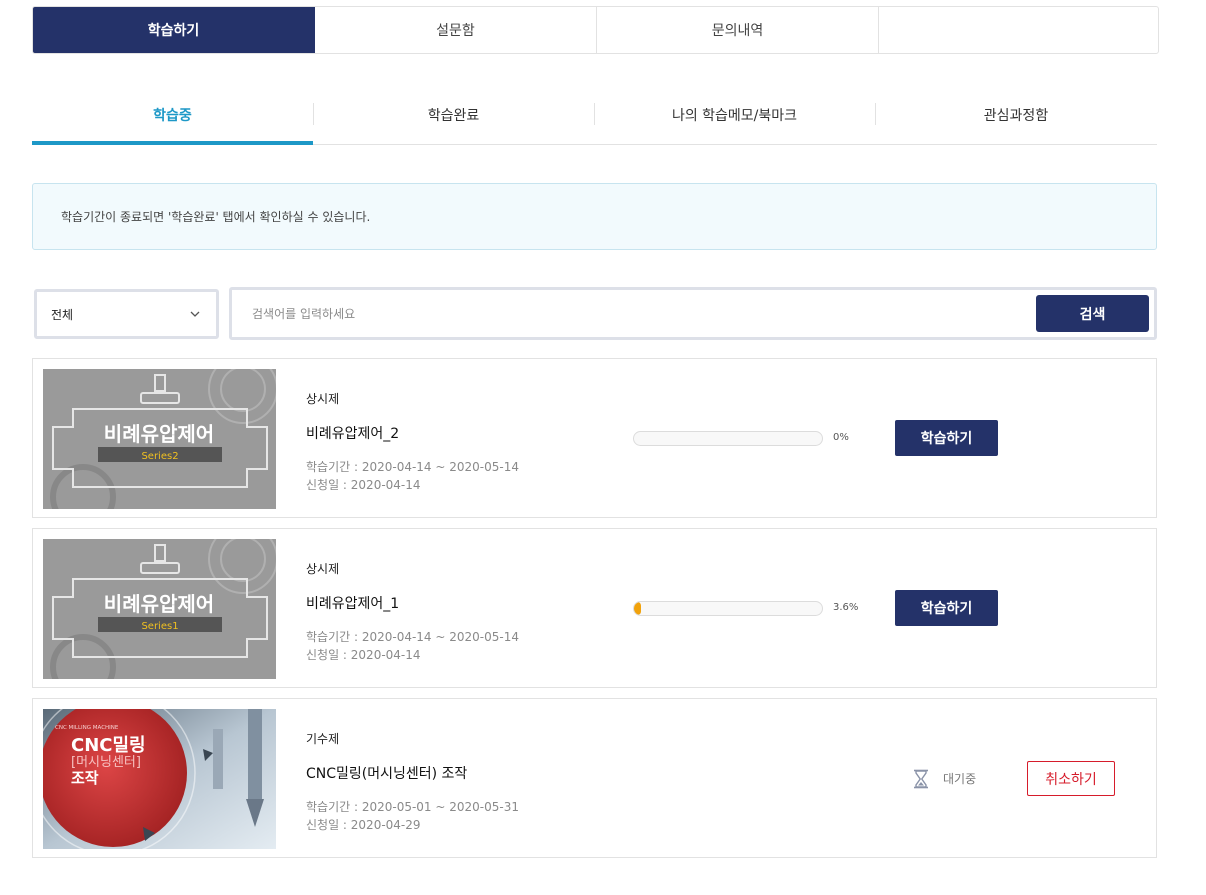 The height and width of the screenshot is (895, 1206). I want to click on subtab-memo-bookmark: 나의 학습메모/북마크, so click(734, 115).